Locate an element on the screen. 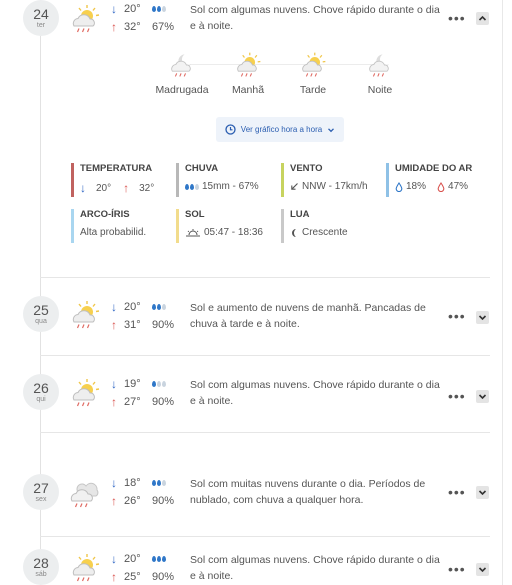  wind-direction-icon is located at coordinates (294, 186).